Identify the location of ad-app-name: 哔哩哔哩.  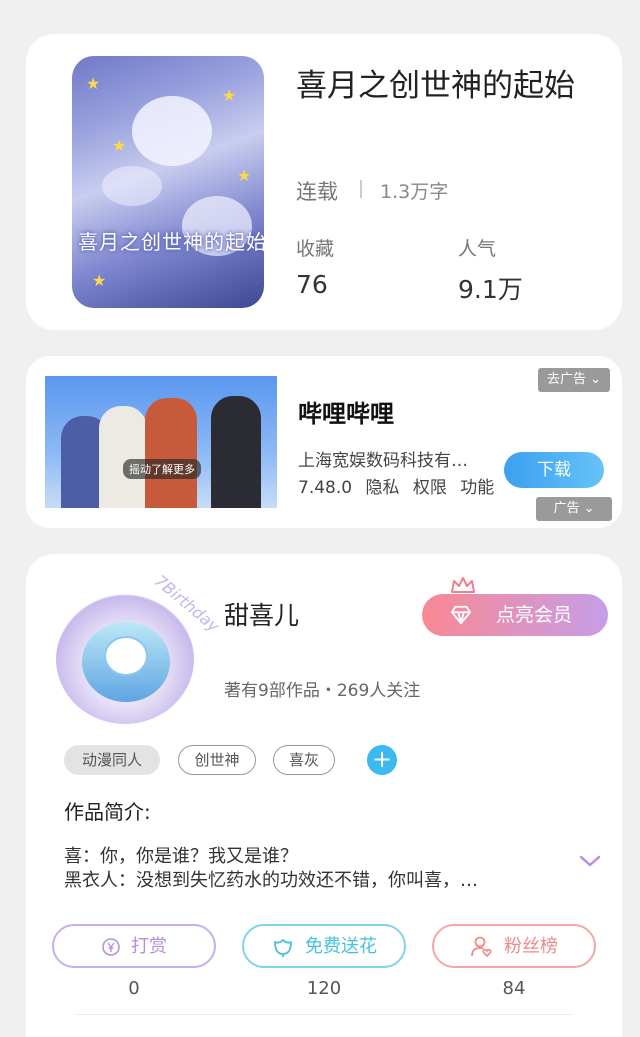
(346, 414).